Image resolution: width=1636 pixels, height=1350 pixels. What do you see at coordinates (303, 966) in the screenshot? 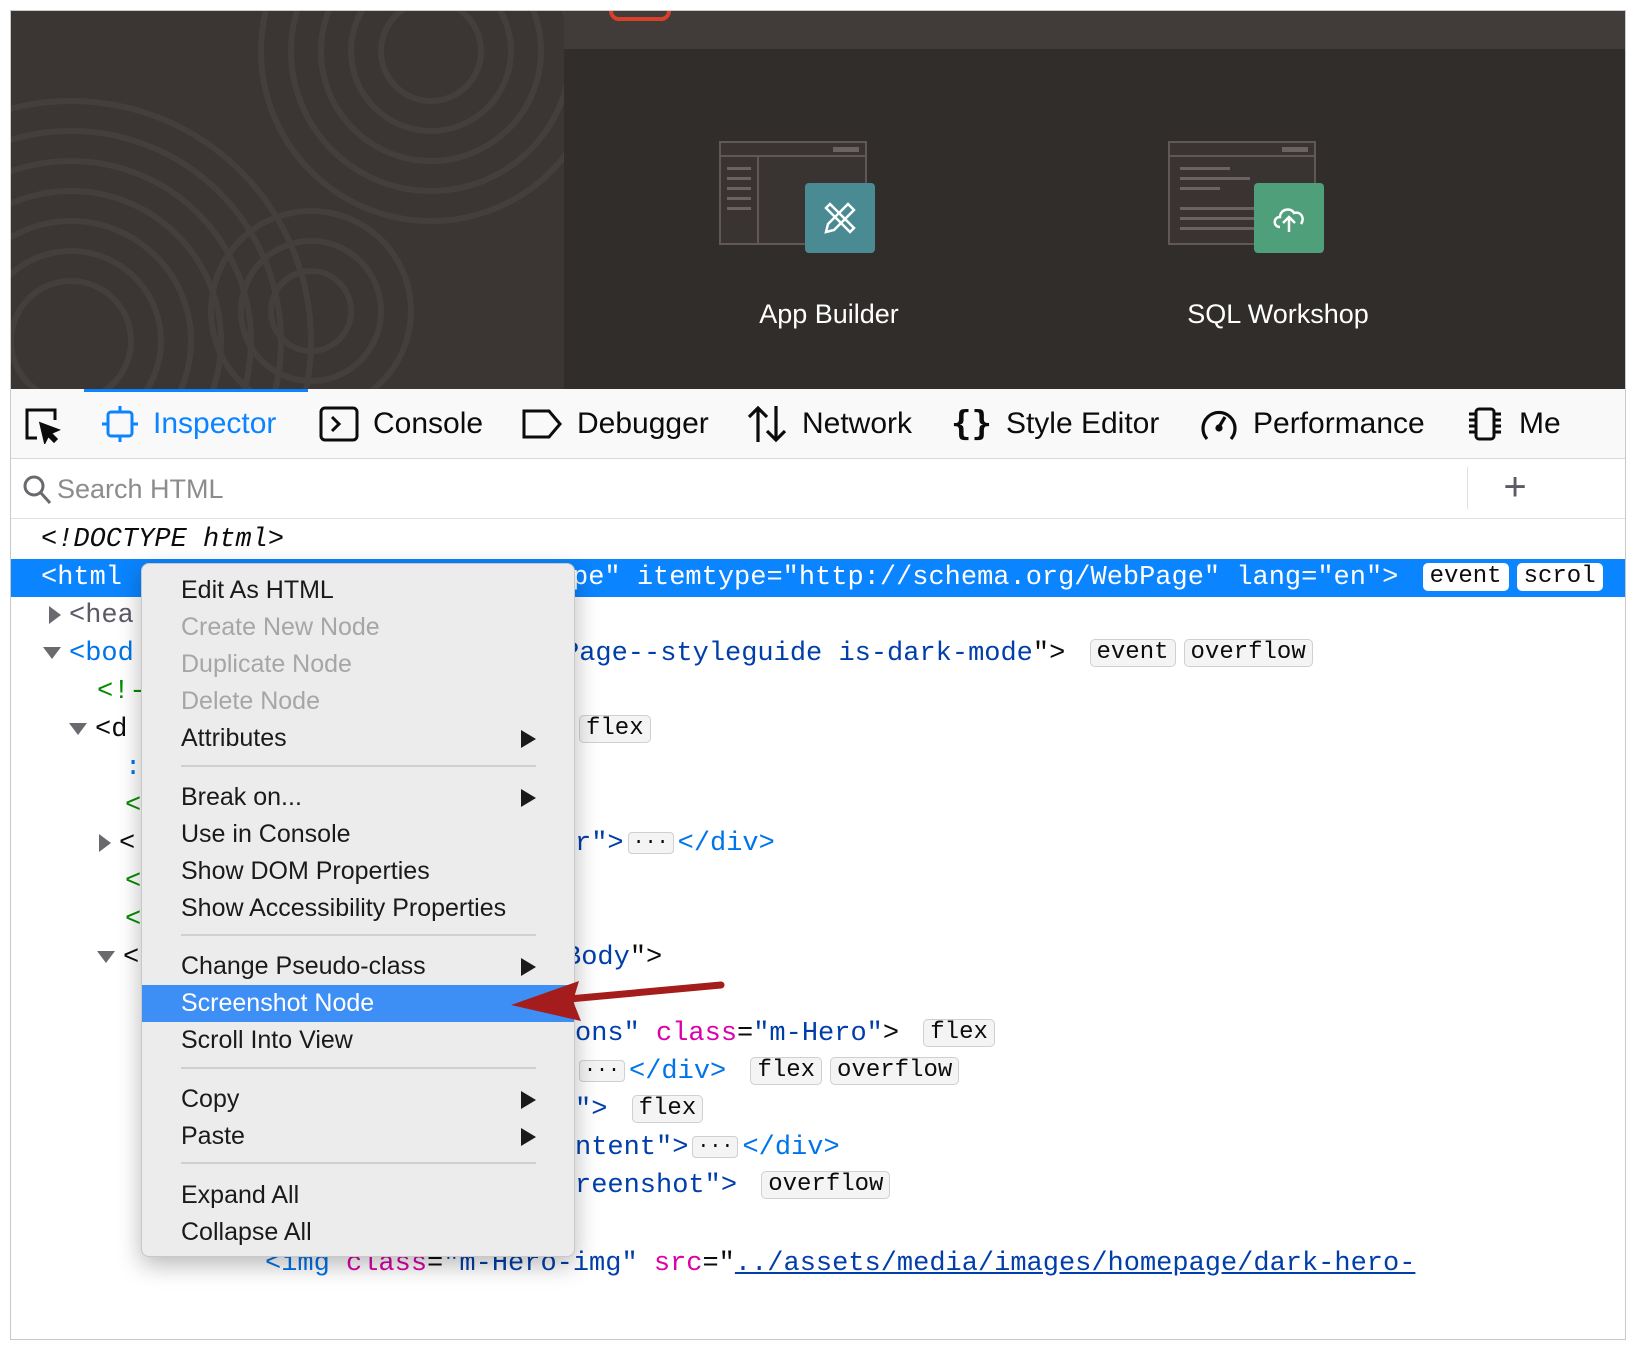
I see `menu-item-label: Change Pseudo-class` at bounding box center [303, 966].